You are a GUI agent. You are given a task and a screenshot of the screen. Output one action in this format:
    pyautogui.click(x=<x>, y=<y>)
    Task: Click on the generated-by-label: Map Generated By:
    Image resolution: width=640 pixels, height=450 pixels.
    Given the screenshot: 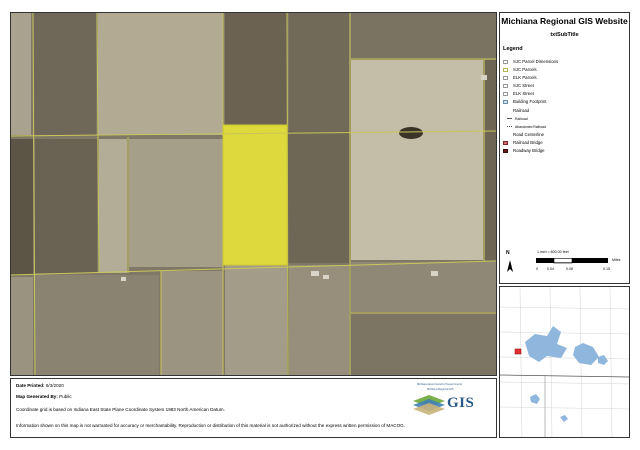 What is the action you would take?
    pyautogui.click(x=37, y=396)
    